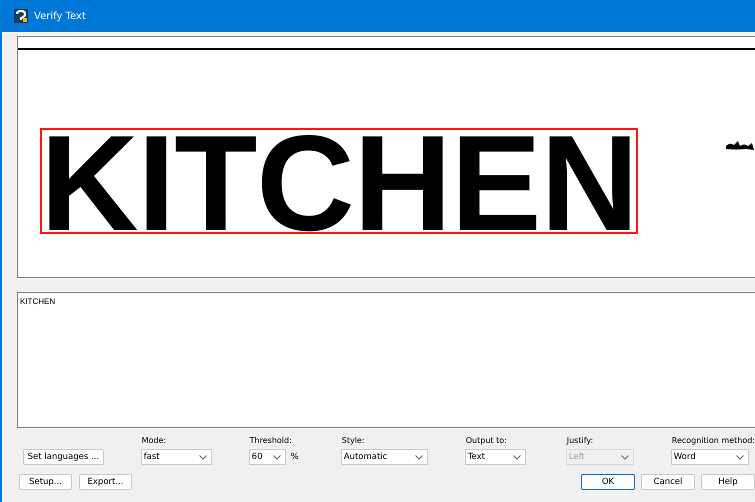  Describe the element at coordinates (154, 440) in the screenshot. I see `option-label: Mode:` at that location.